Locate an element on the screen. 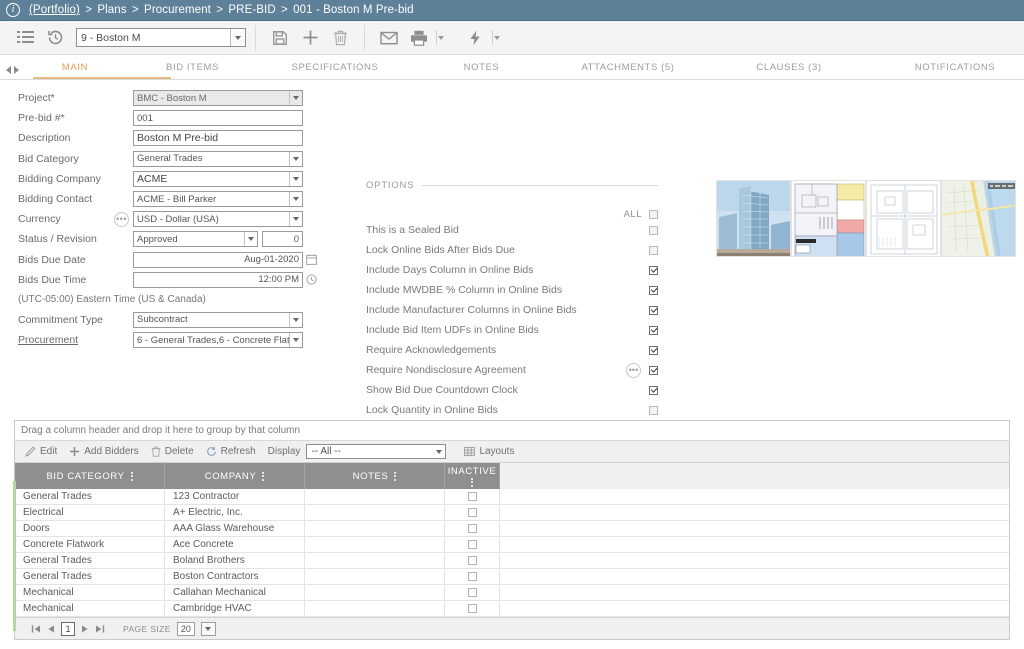  first-page-icon is located at coordinates (36, 629).